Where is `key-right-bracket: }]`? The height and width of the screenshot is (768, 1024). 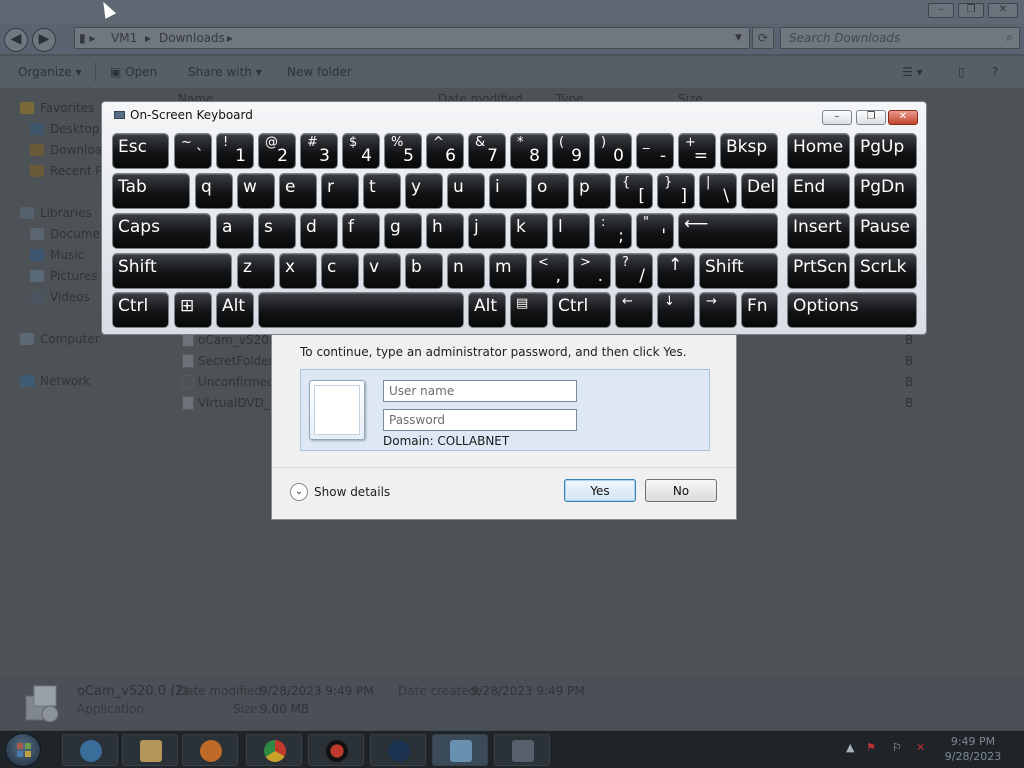 key-right-bracket: }] is located at coordinates (676, 191).